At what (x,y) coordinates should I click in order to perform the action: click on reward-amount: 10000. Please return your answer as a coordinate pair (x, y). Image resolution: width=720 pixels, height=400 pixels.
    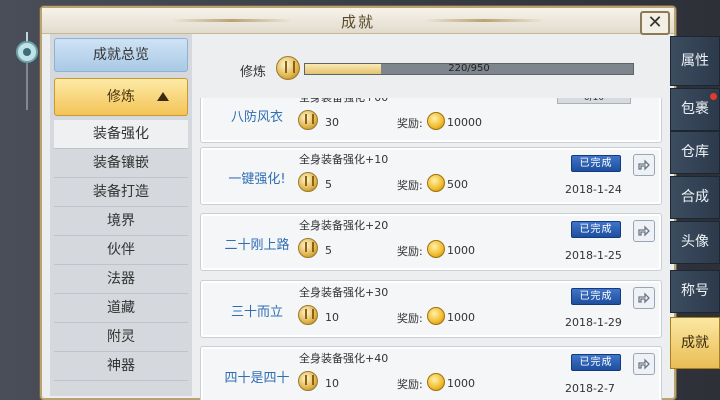
    Looking at the image, I should click on (464, 122).